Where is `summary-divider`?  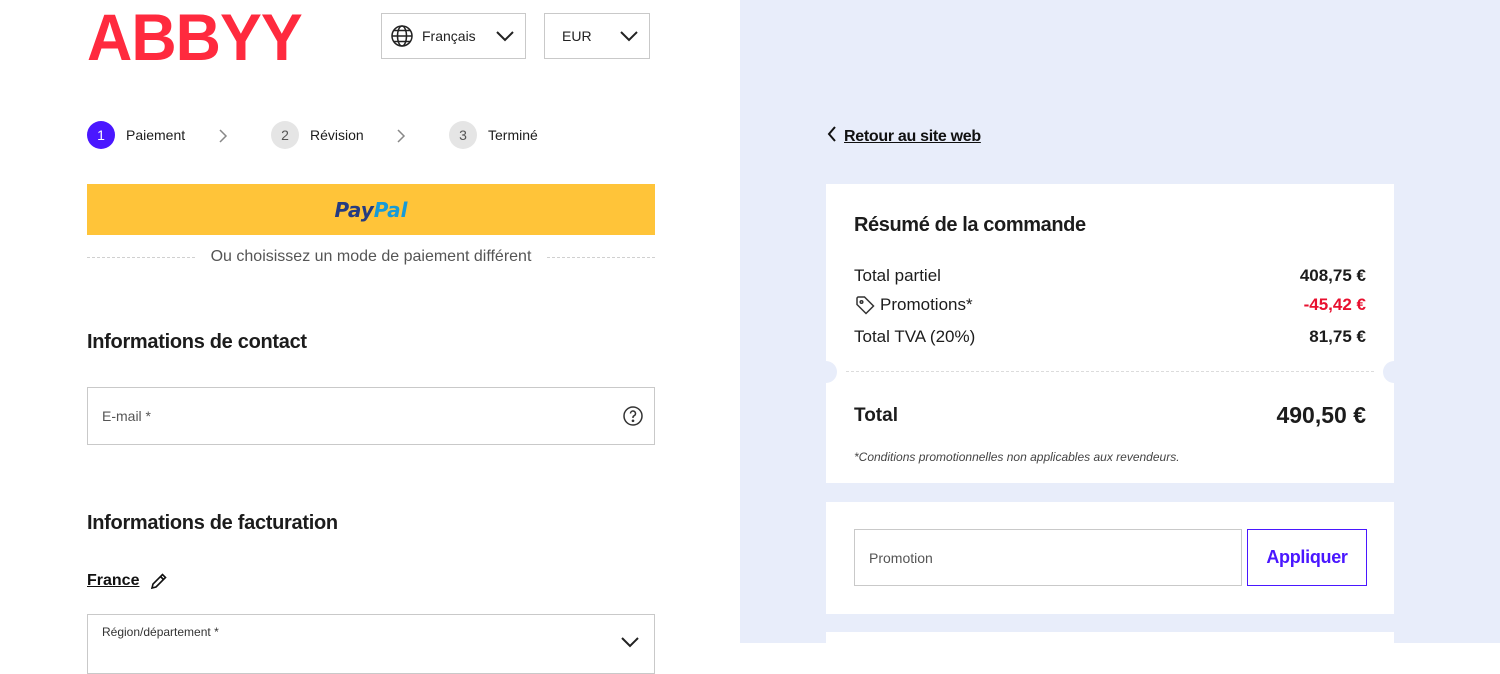
summary-divider is located at coordinates (1110, 371).